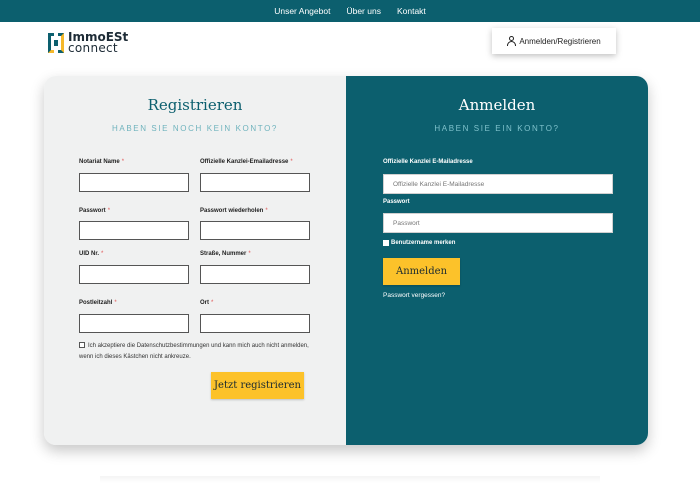  What do you see at coordinates (102, 162) in the screenshot?
I see `notariat-name-label: Notariat Name *` at bounding box center [102, 162].